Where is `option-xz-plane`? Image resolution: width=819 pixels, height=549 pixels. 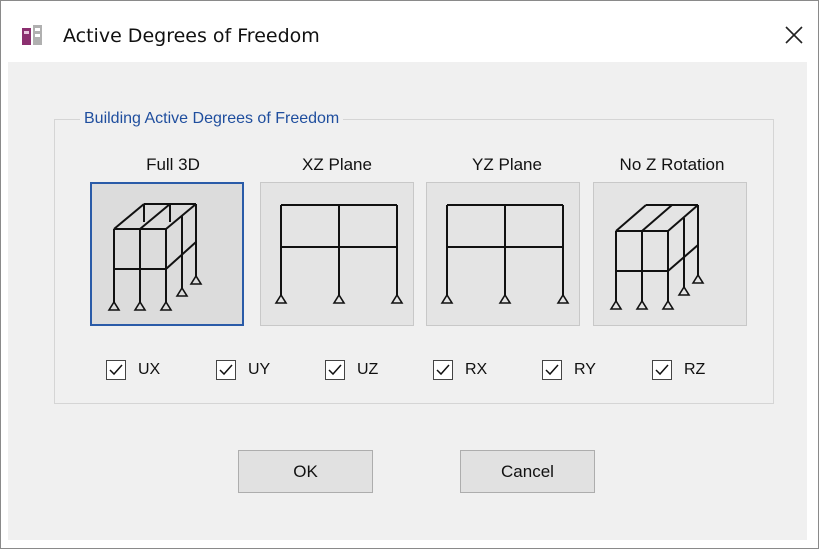
option-xz-plane is located at coordinates (337, 254).